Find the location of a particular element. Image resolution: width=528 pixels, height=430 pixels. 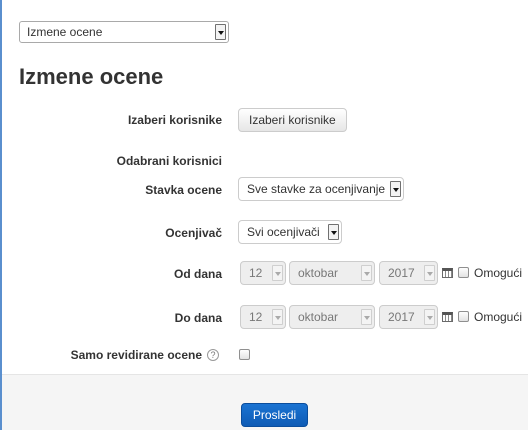

date-to-month-select: oktobar is located at coordinates (332, 317).